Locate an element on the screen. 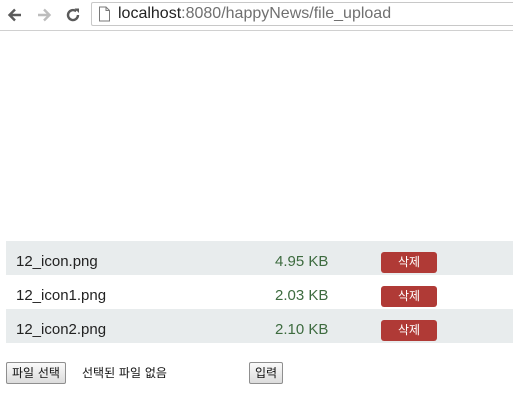 This screenshot has height=415, width=513. browser-toolbar: localhost:8080/happyNews/file_upload is located at coordinates (256, 15).